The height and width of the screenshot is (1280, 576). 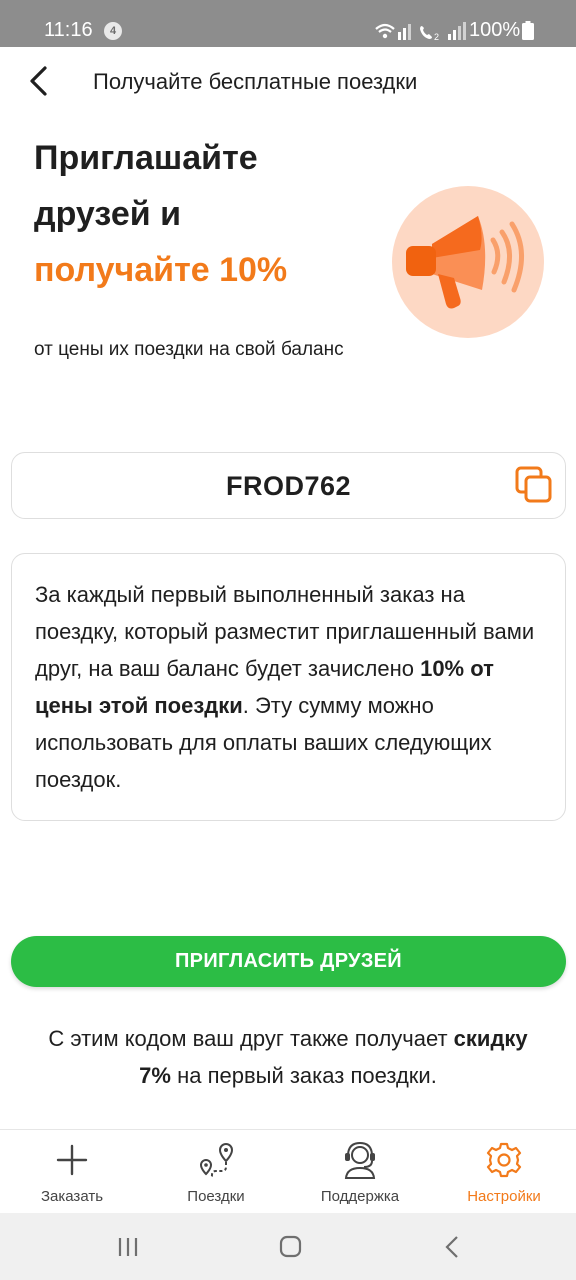 I want to click on system-nav-bar, so click(x=288, y=1246).